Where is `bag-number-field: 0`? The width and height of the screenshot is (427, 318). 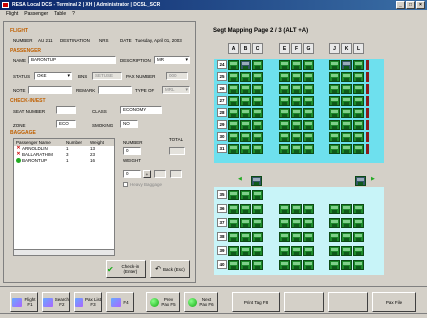
bag-number-field: 0 is located at coordinates (132, 151).